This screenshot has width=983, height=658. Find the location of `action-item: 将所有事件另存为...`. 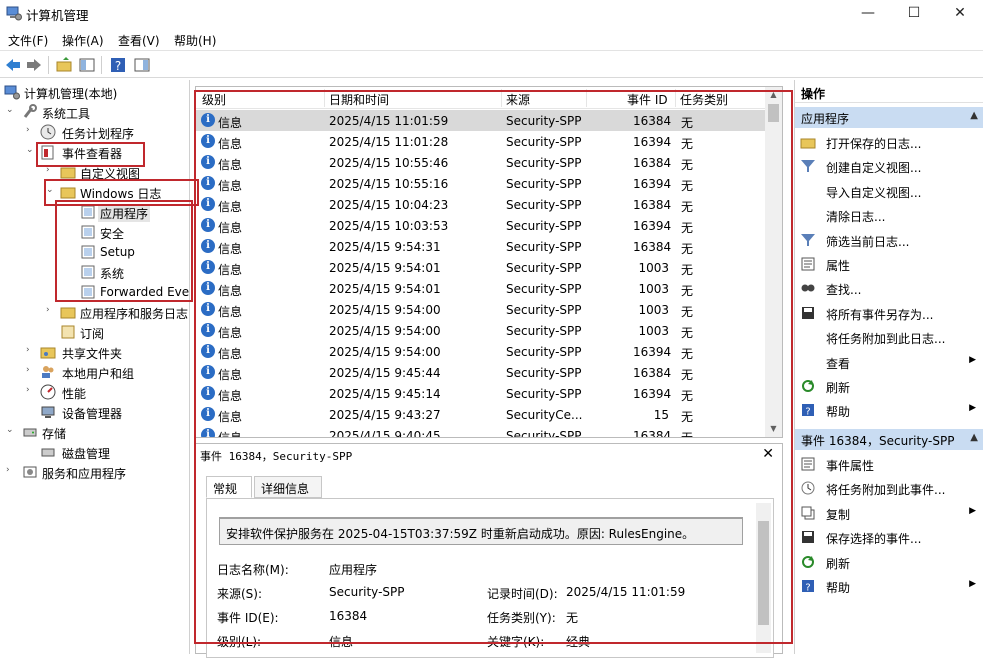

action-item: 将所有事件另存为... is located at coordinates (889, 313).